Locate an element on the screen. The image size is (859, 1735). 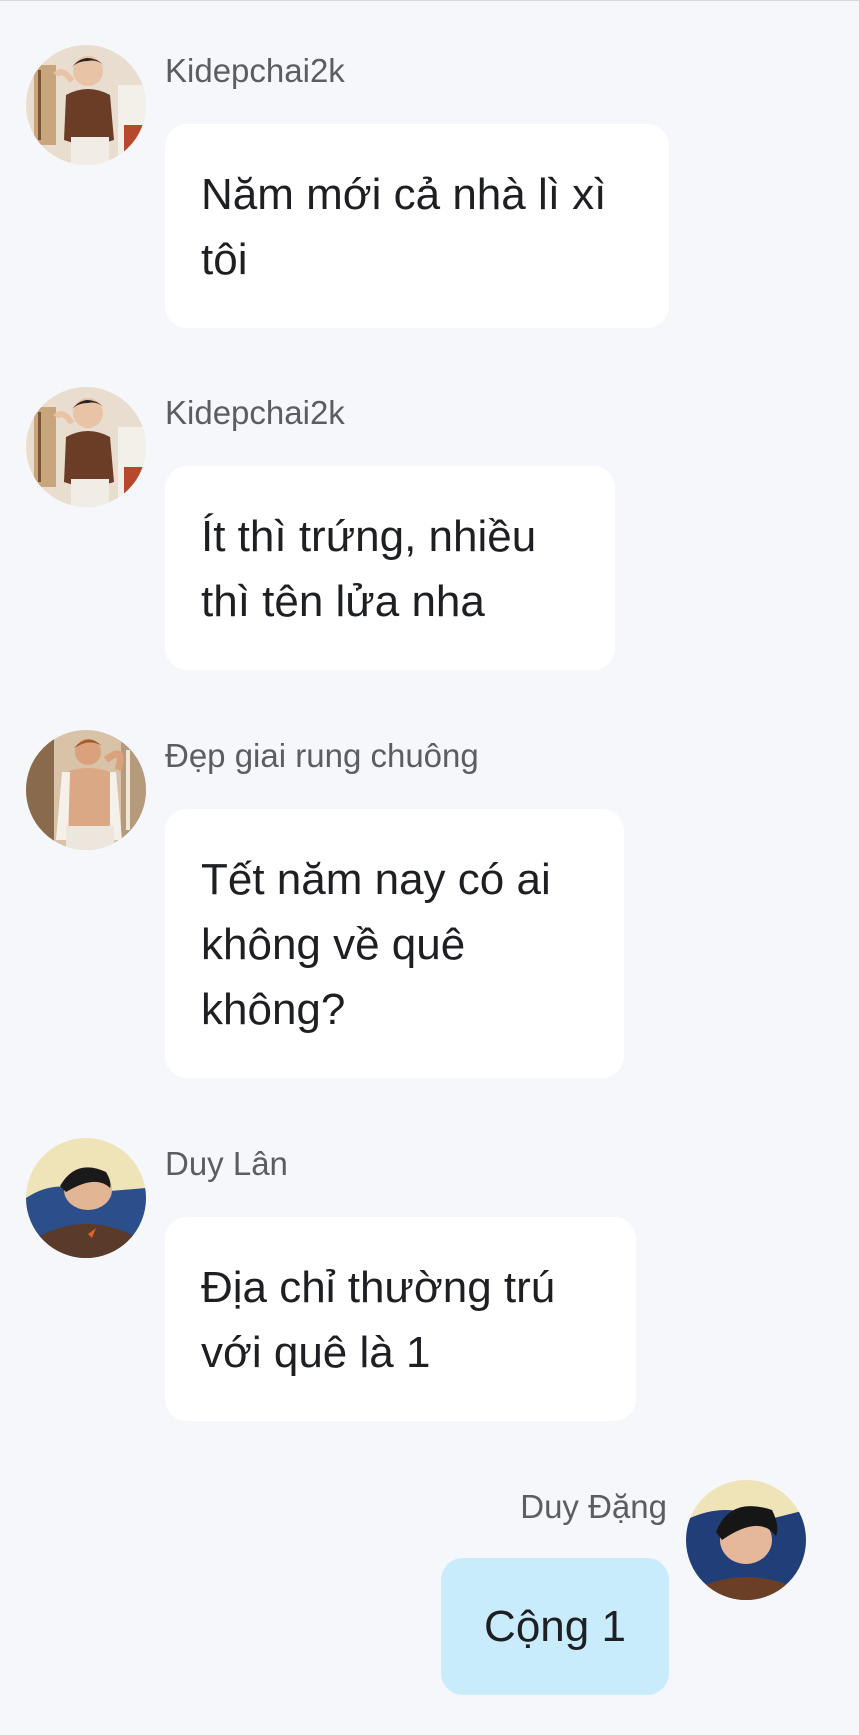
message-bubble: Năm mới cả nhà lì xì tôi is located at coordinates (417, 226).